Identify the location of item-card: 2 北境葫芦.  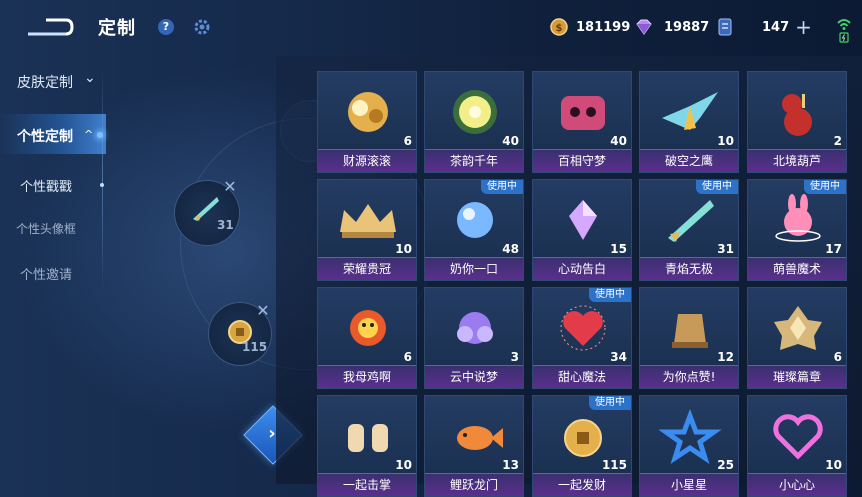
(797, 122).